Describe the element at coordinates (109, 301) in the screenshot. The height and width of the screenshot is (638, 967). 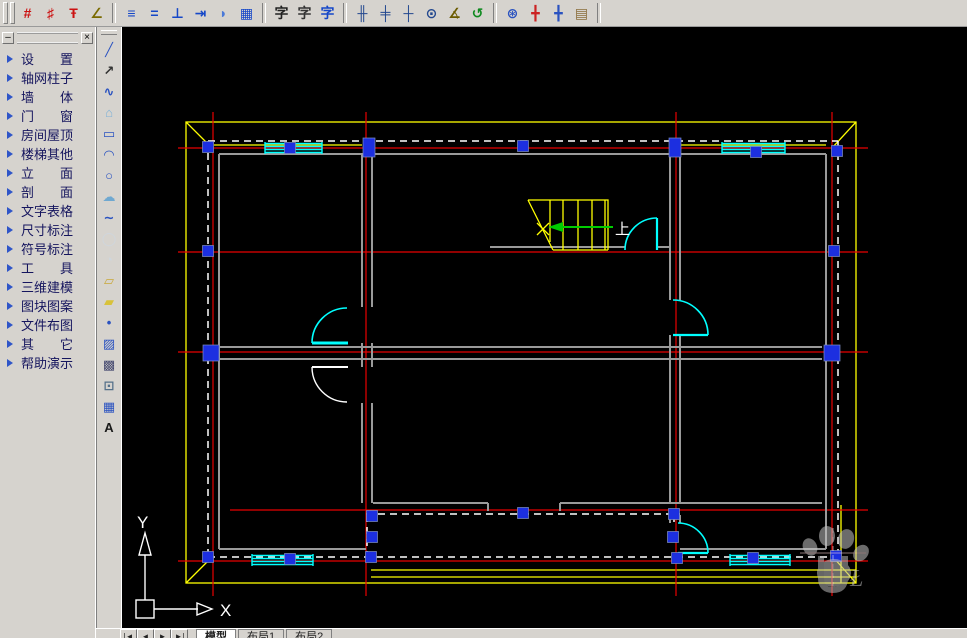
I see `block-icon: ▰` at that location.